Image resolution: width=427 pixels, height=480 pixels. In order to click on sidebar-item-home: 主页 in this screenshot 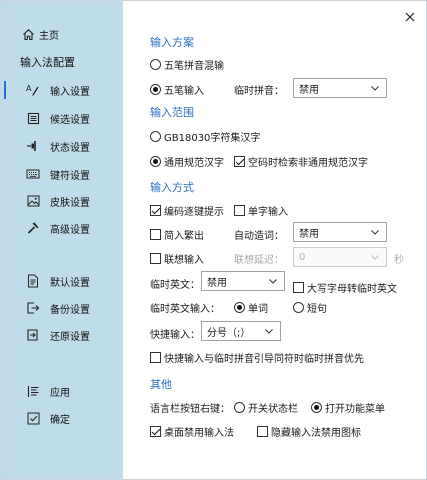, I will do `click(62, 34)`.